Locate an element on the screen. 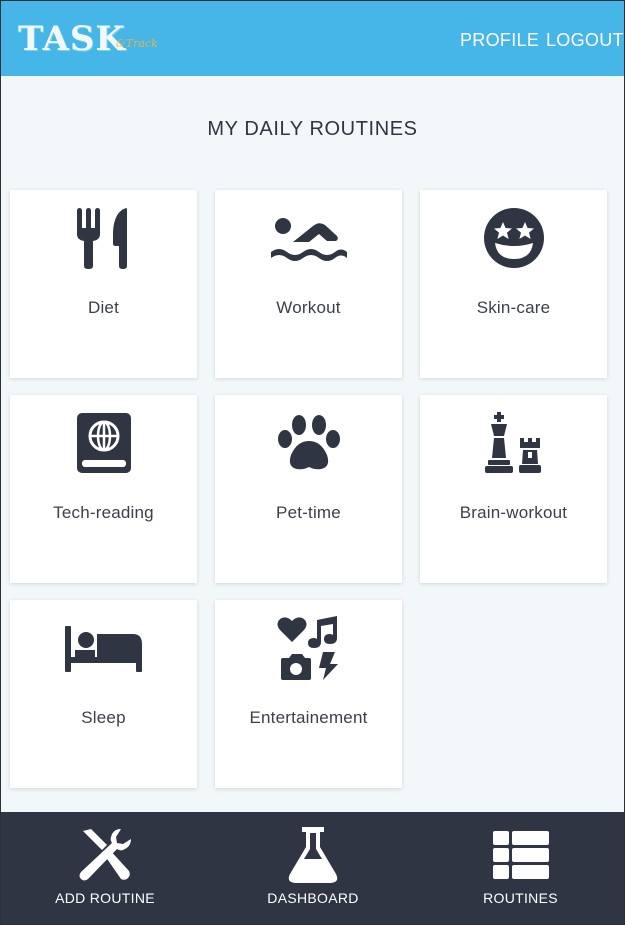  add-routine-label: ADD ROUTINE is located at coordinates (105, 898).